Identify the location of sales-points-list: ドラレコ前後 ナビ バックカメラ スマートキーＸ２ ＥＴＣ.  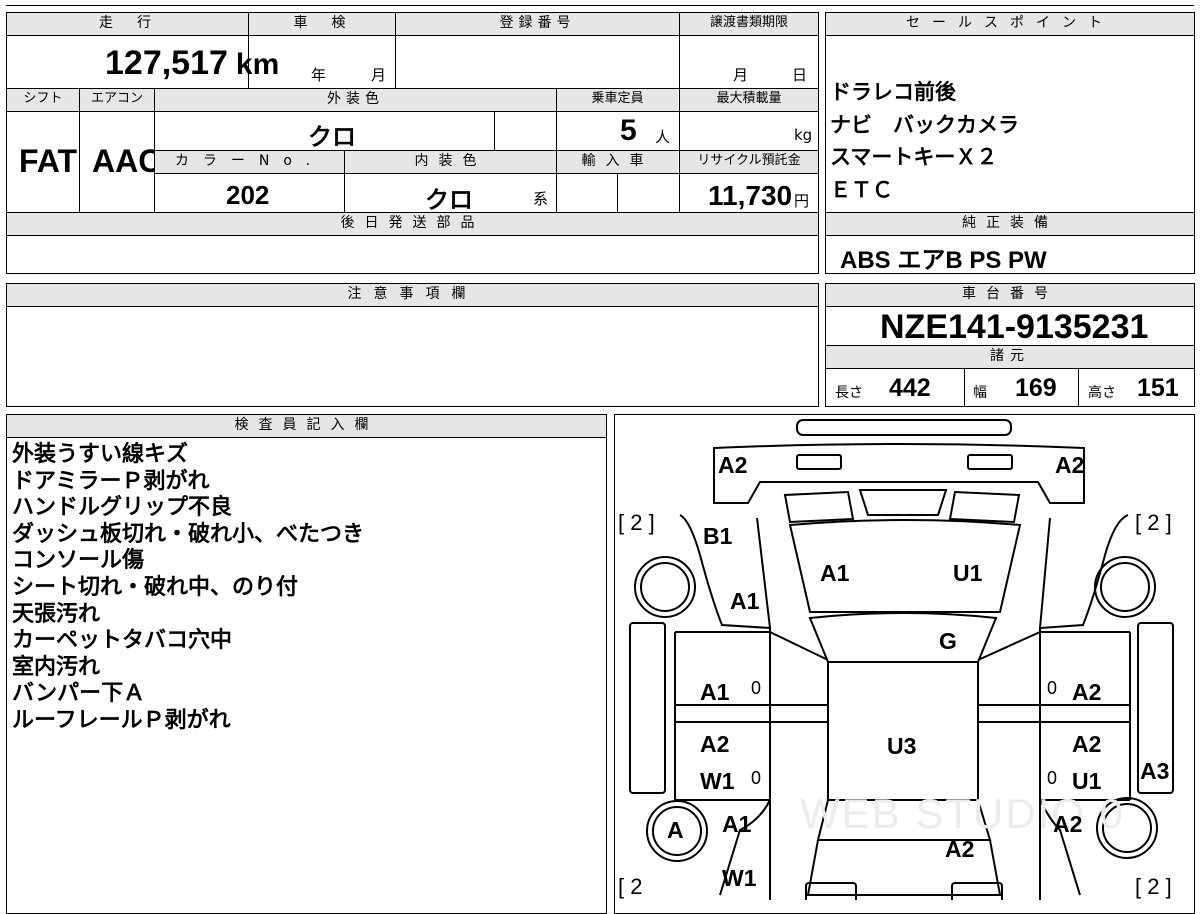
(924, 141).